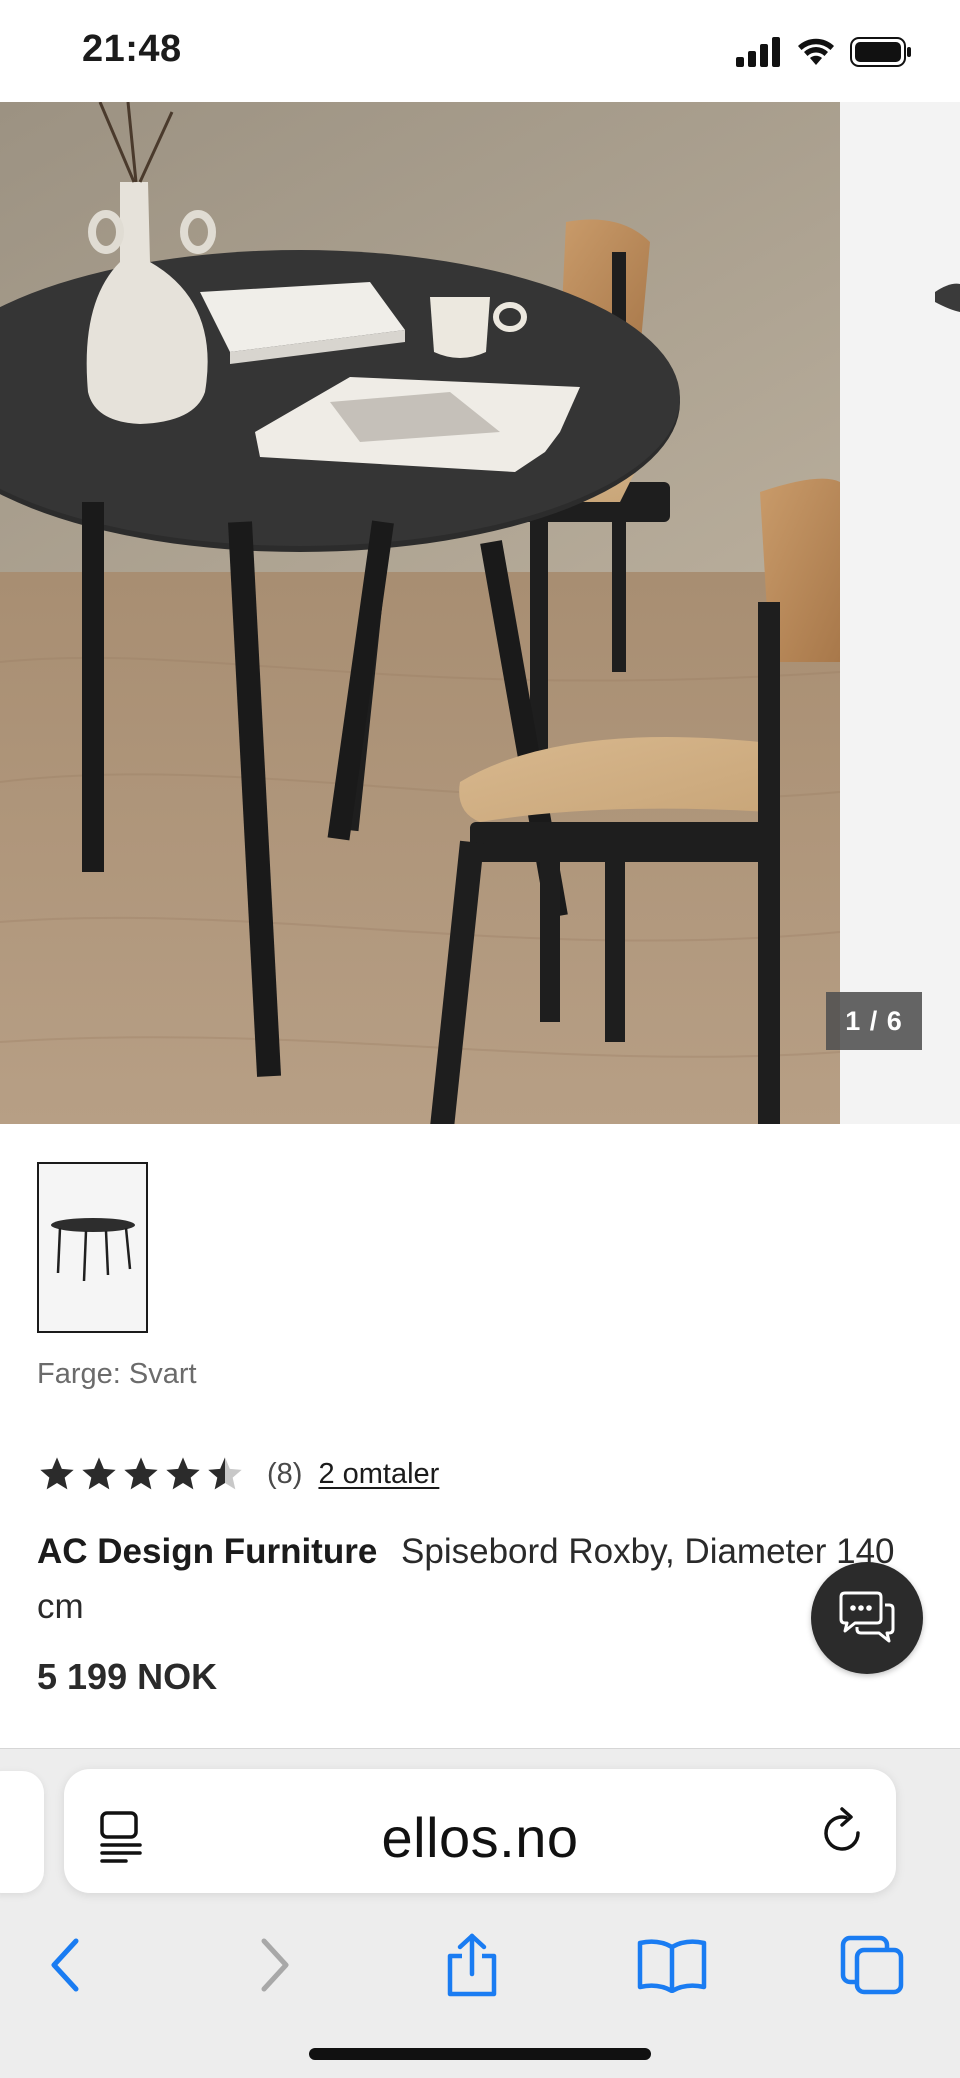  I want to click on next-product-photo-peek, so click(900, 613).